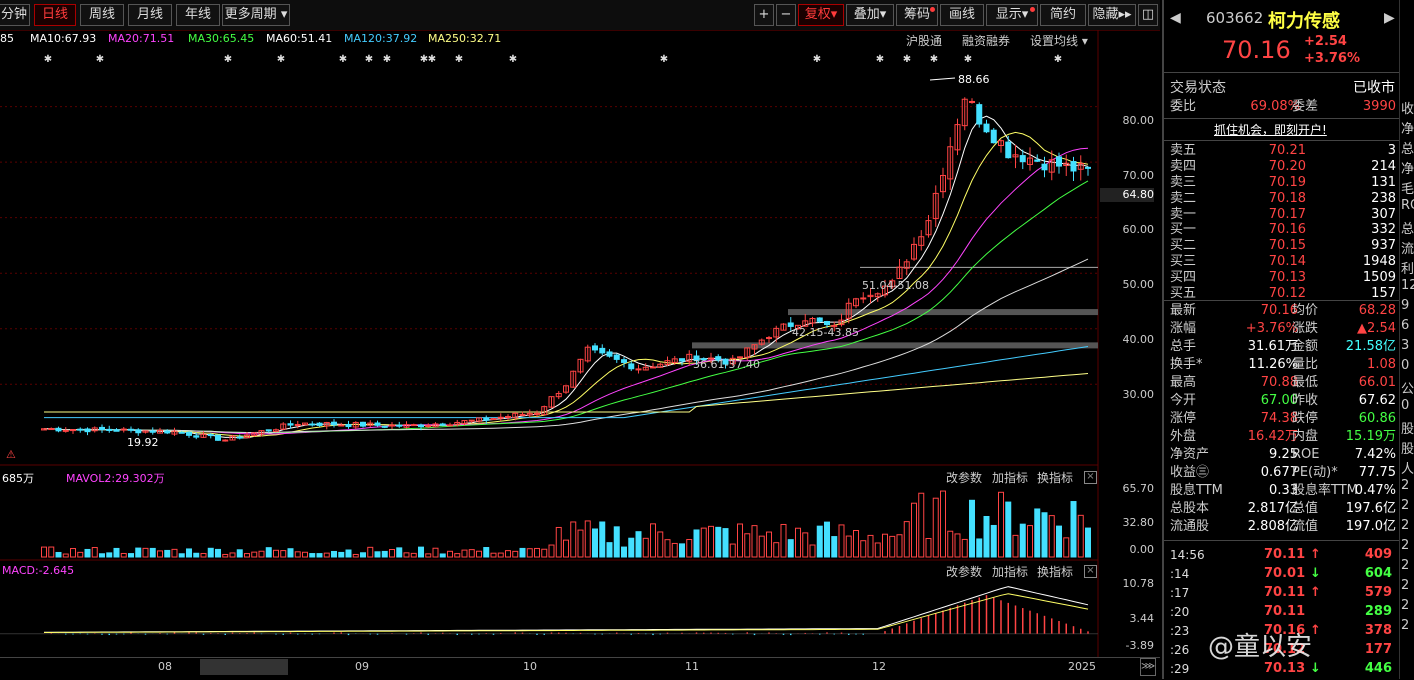 The image size is (1414, 680). What do you see at coordinates (1283, 311) in the screenshot?
I see `stat-row: 最新 70.16 均价 68.28` at bounding box center [1283, 311].